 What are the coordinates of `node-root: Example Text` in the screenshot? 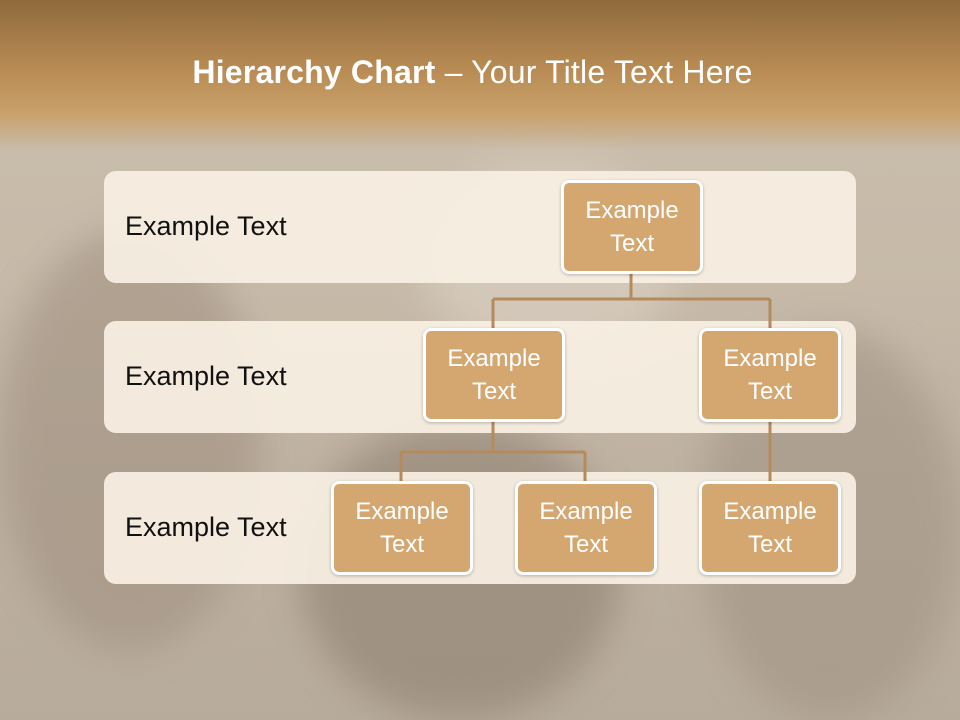 It's located at (632, 227).